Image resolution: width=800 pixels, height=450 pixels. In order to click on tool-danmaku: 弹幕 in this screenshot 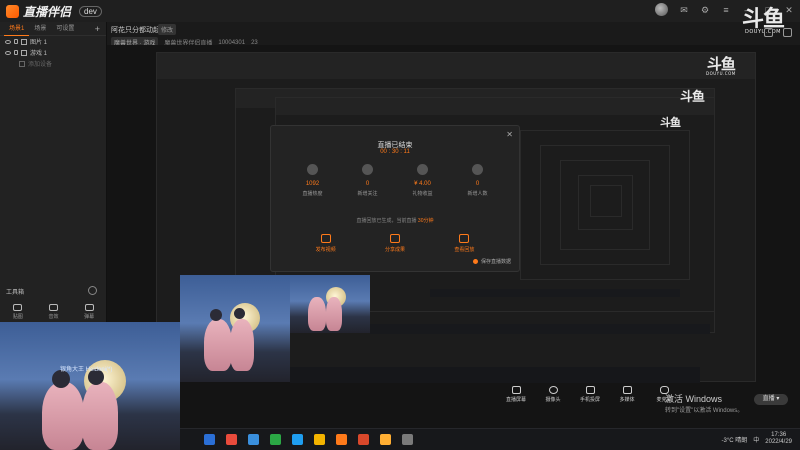, I will do `click(89, 312)`.